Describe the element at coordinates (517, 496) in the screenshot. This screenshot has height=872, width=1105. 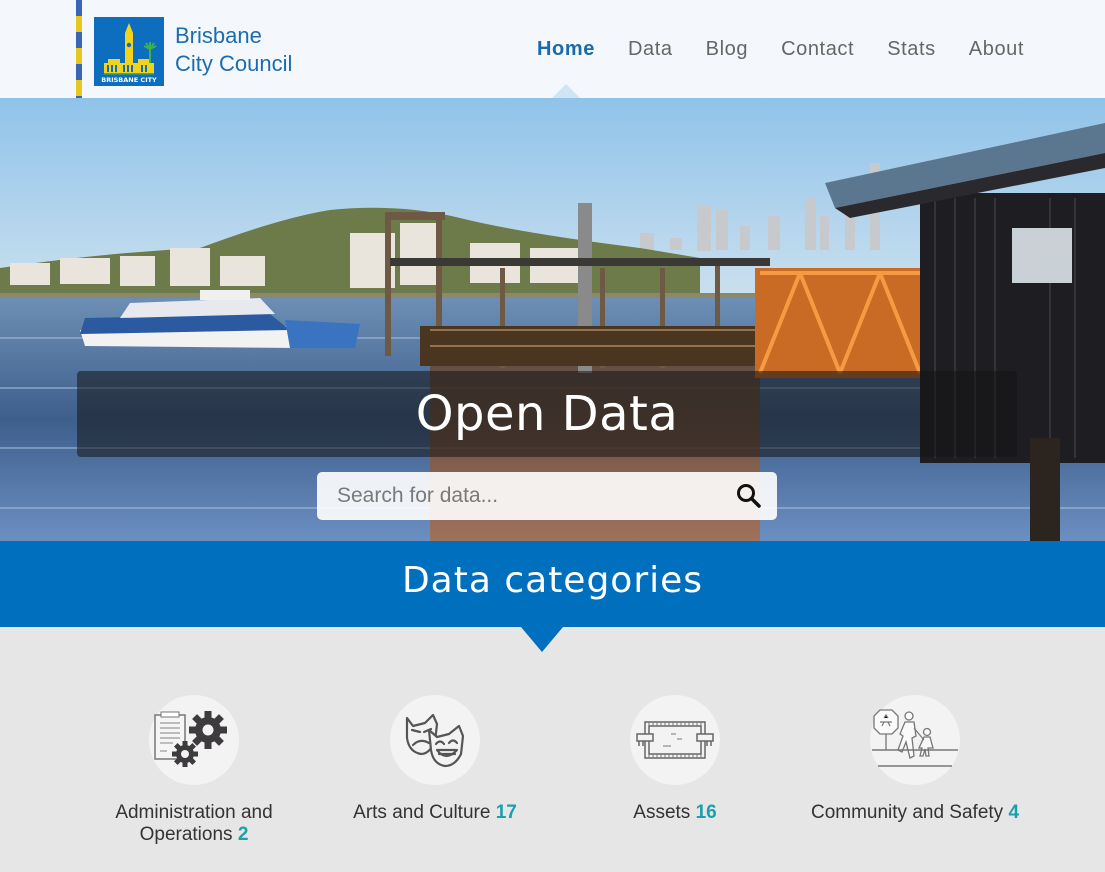
I see `search-input` at that location.